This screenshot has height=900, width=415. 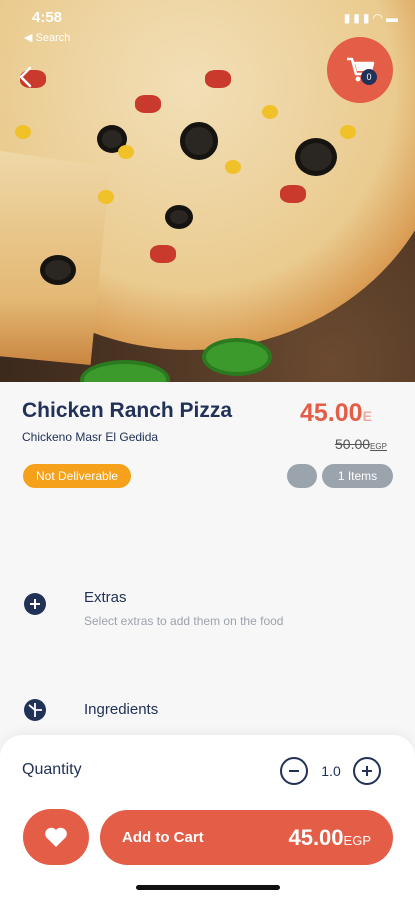 I want to click on favorite-button, so click(x=56, y=837).